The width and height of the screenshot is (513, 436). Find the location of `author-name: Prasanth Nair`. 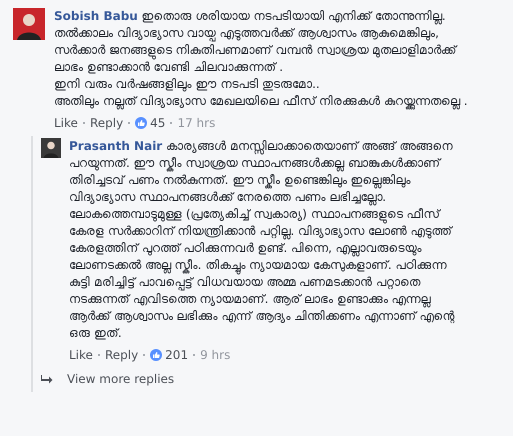

author-name: Prasanth Nair is located at coordinates (115, 146).